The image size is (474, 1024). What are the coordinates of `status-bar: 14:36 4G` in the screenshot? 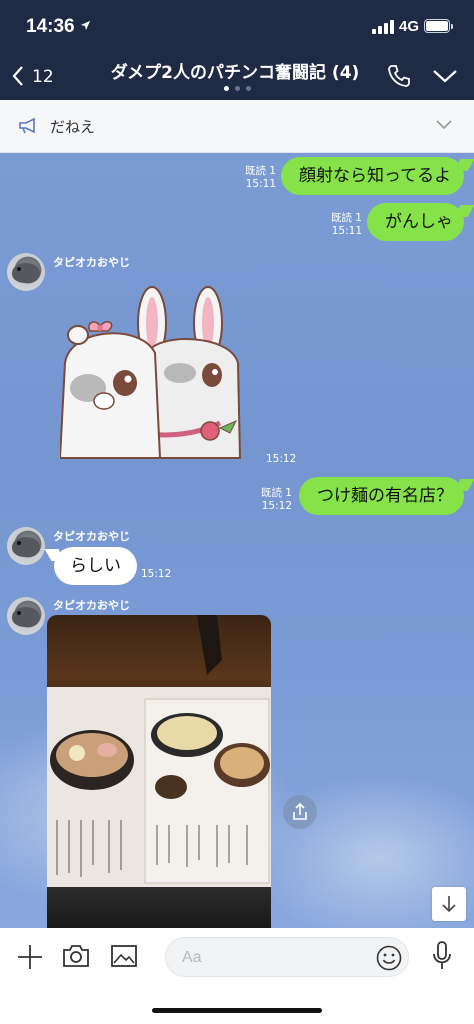 It's located at (237, 27).